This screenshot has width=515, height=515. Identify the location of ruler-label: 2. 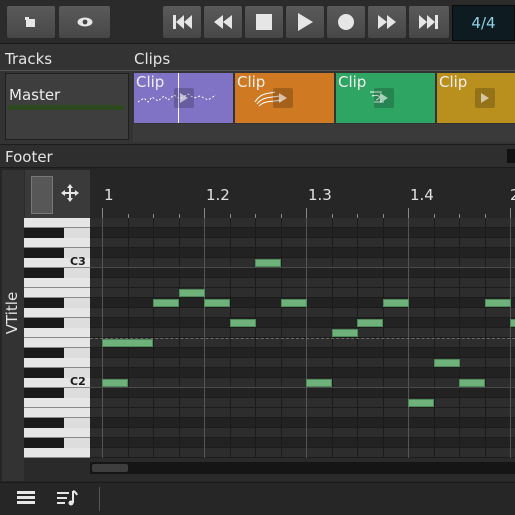
(512, 195).